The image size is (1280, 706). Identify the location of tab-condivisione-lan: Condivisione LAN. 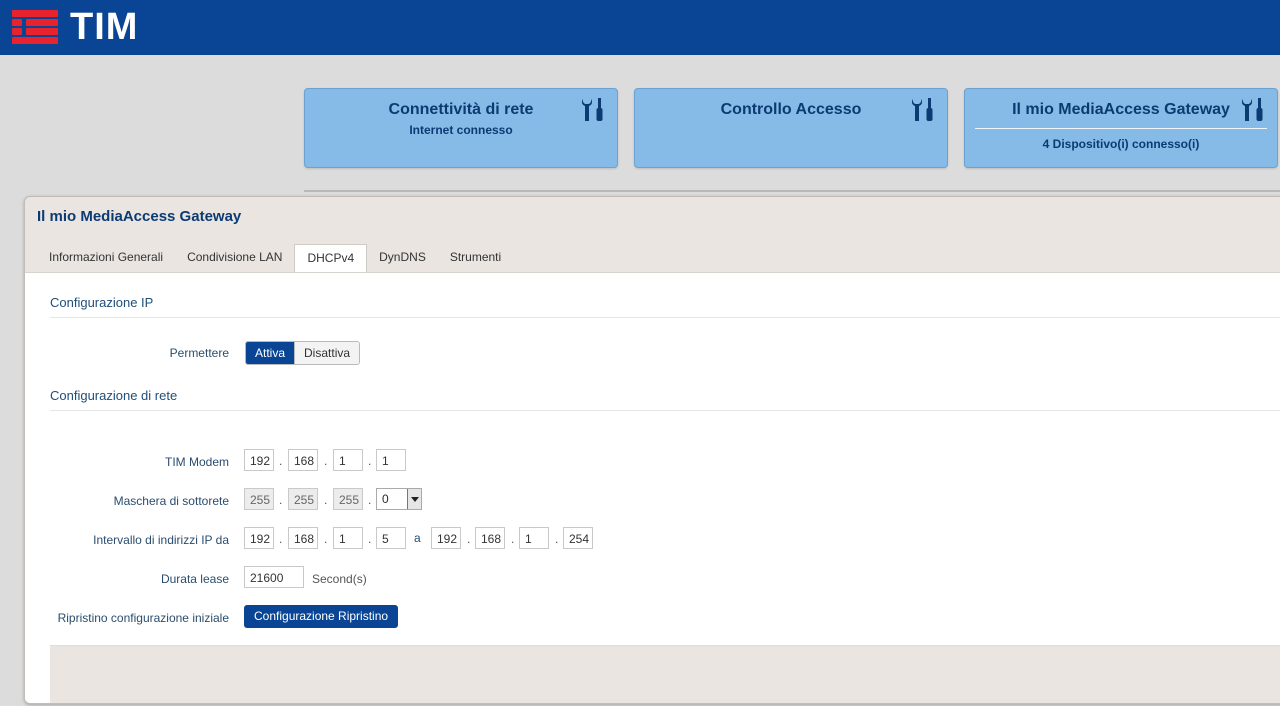
(234, 257).